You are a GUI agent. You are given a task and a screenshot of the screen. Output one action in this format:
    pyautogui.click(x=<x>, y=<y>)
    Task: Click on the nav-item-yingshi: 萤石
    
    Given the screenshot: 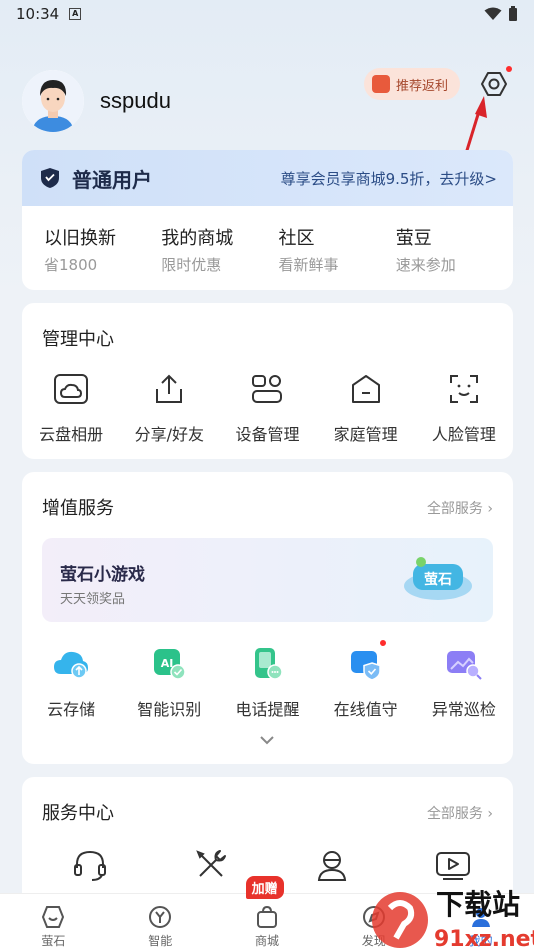 What is the action you would take?
    pyautogui.click(x=53, y=922)
    